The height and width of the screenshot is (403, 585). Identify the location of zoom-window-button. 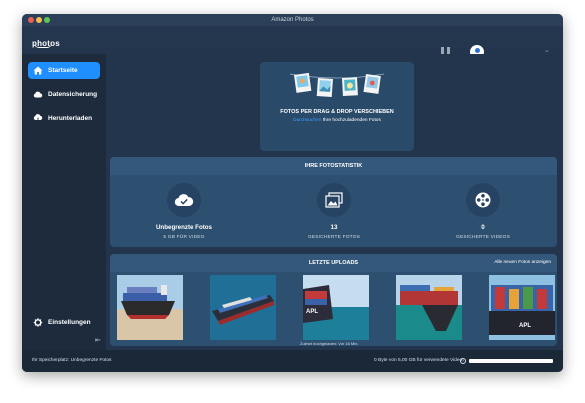
(47, 20).